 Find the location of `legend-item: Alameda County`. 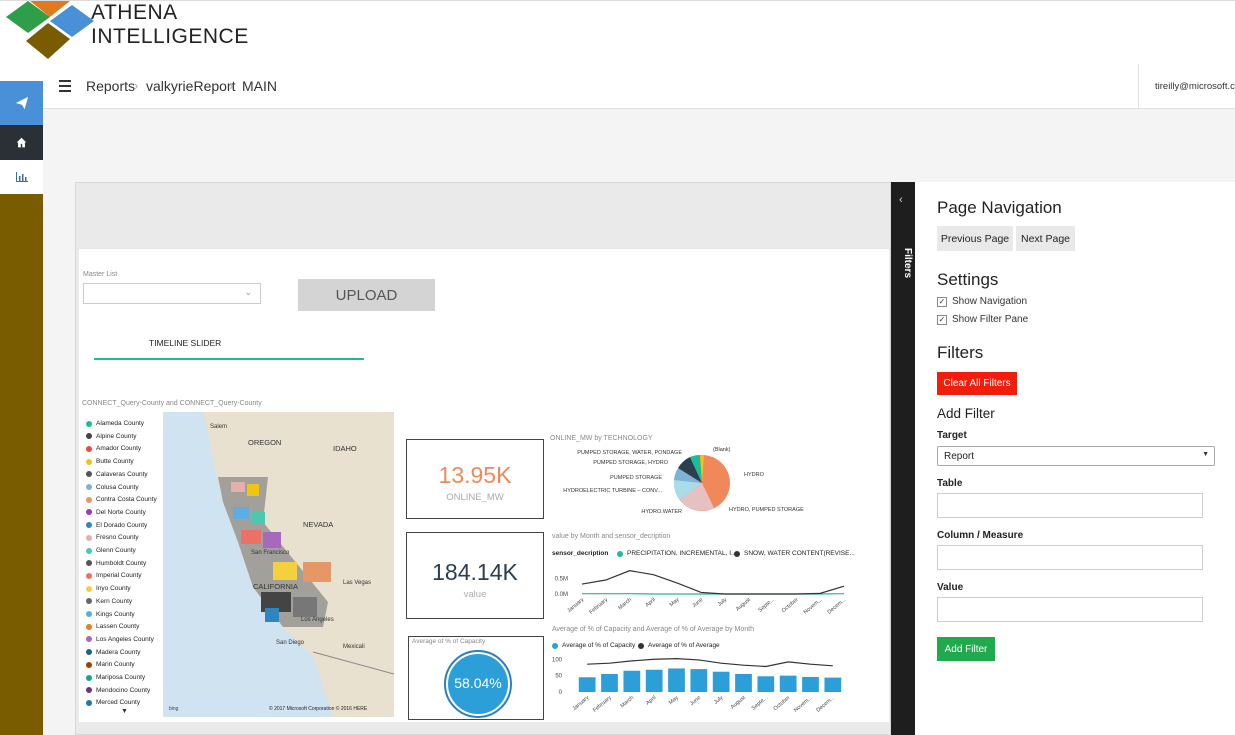

legend-item: Alameda County is located at coordinates (115, 423).